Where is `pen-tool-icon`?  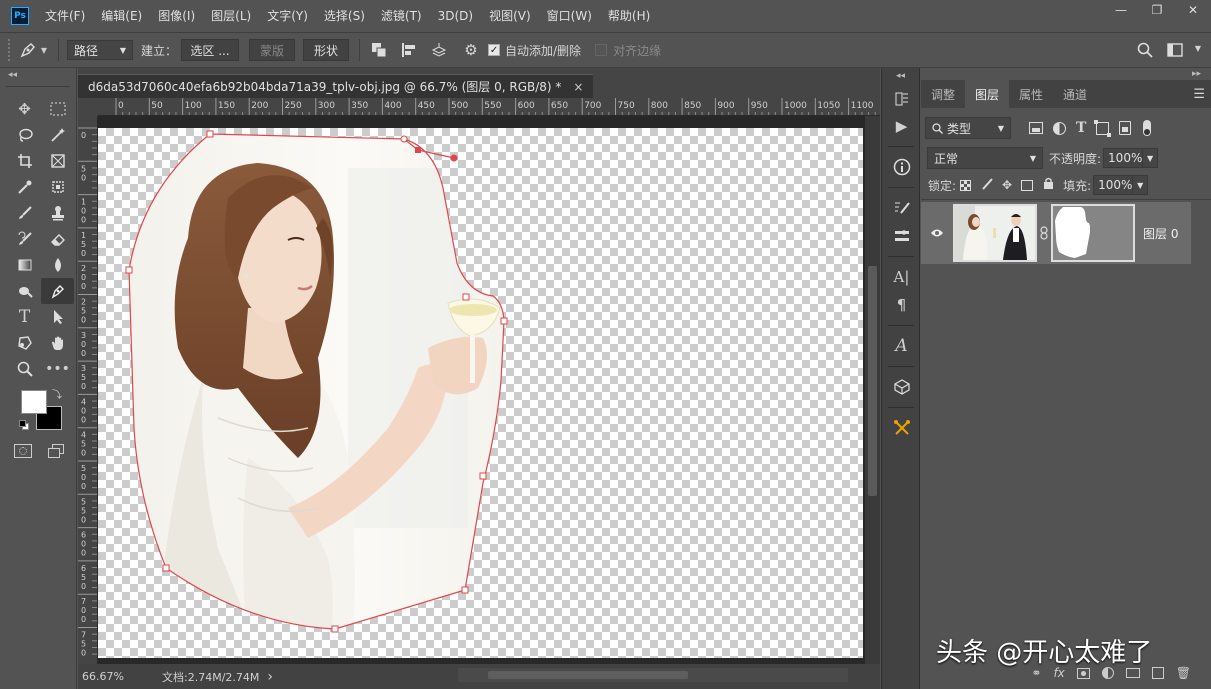 pen-tool-icon is located at coordinates (57, 291).